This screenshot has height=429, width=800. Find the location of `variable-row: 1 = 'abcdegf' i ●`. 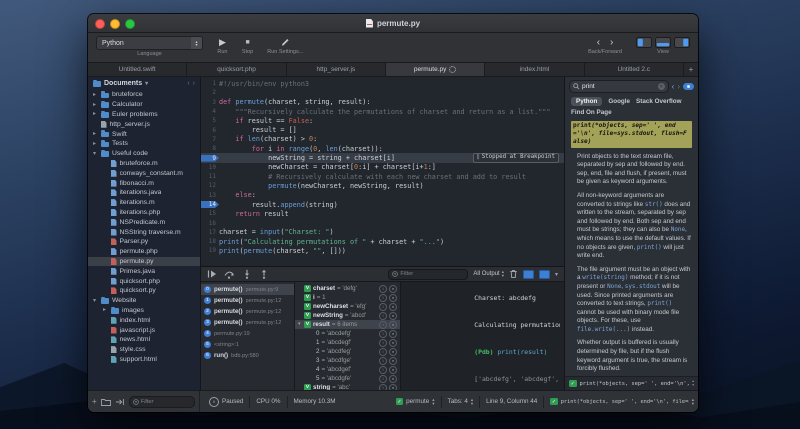

variable-row: 1 = 'abcdegf' i ● is located at coordinates (347, 342).